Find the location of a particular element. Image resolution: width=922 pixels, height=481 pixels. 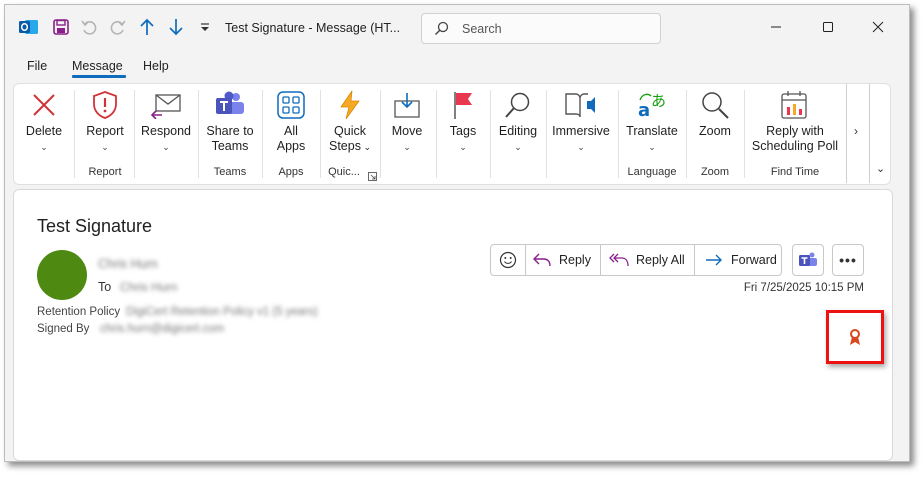

collapse-ribbon-chevron-icon: ⌄ is located at coordinates (880, 168).